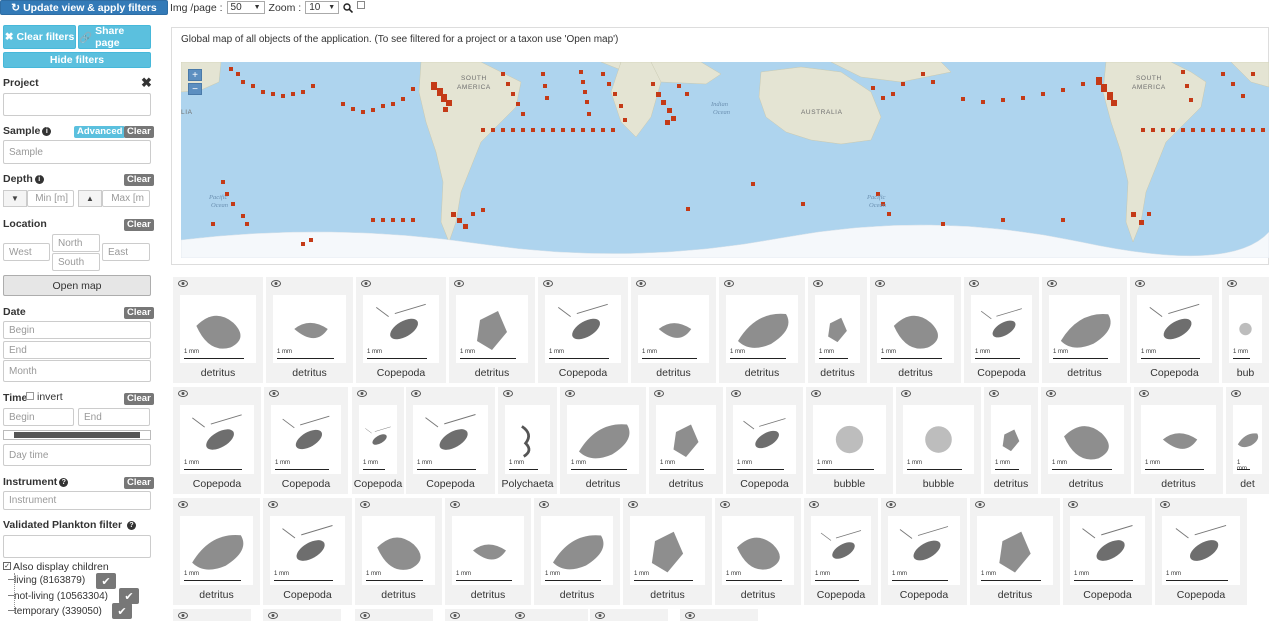  Describe the element at coordinates (77, 371) in the screenshot. I see `month-input: Month` at that location.